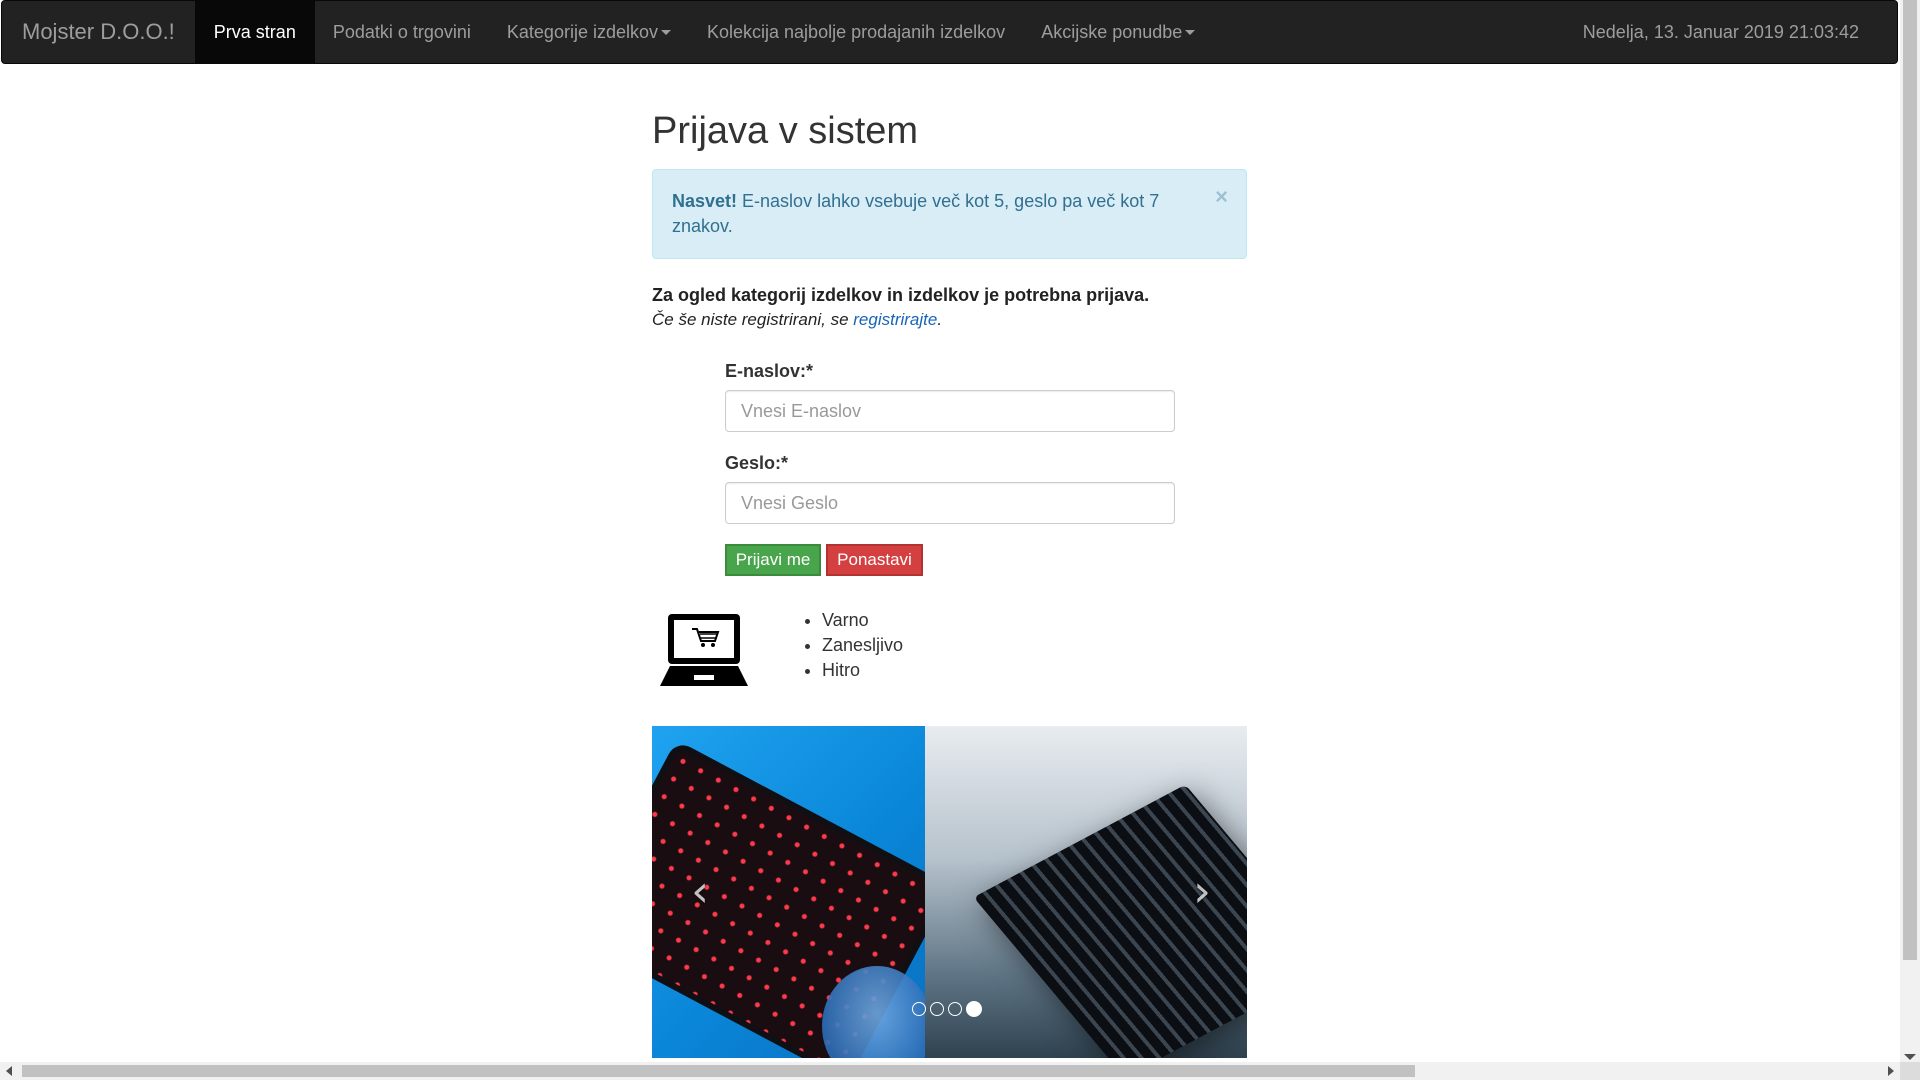 This screenshot has width=1920, height=1080. Describe the element at coordinates (705, 201) in the screenshot. I see `alert-strong: Nasvet!` at that location.